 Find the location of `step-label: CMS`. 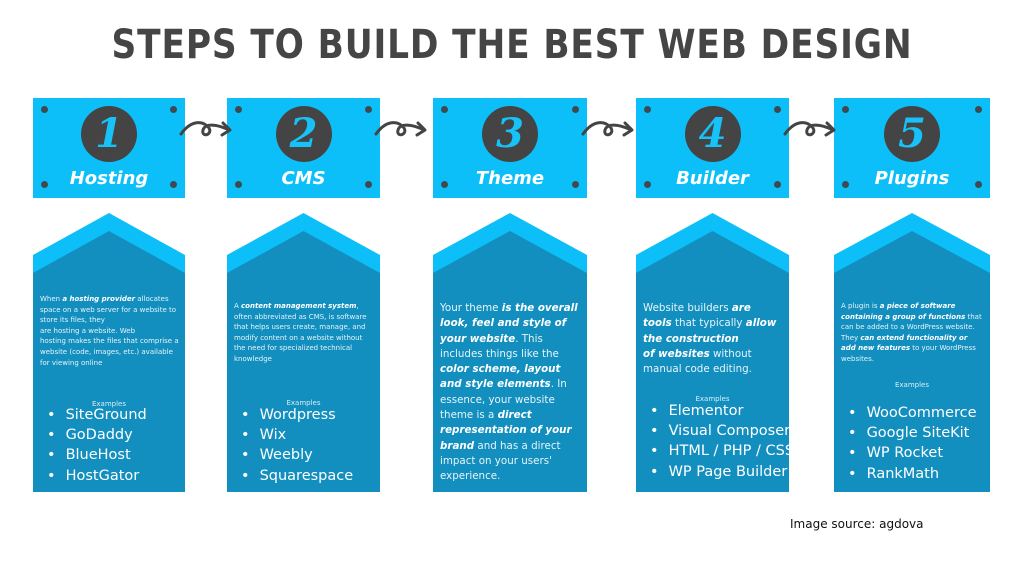

step-label: CMS is located at coordinates (303, 178).